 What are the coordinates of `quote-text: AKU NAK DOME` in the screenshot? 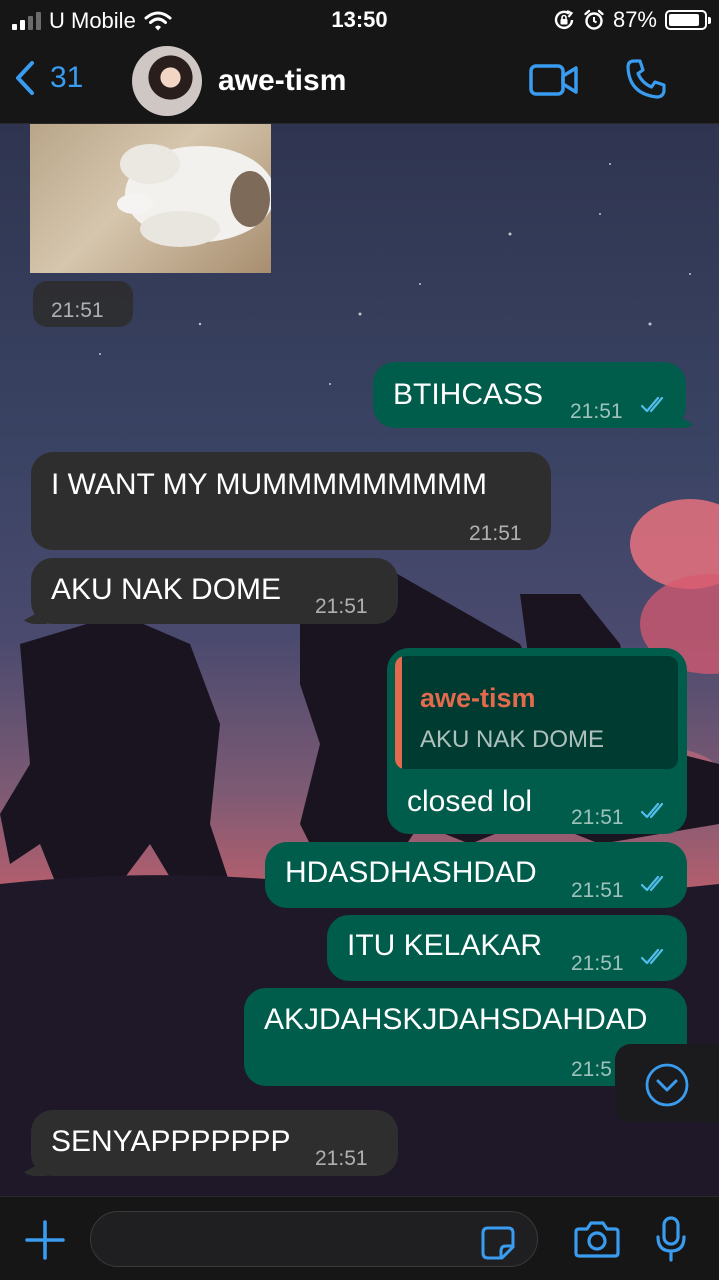 It's located at (512, 739).